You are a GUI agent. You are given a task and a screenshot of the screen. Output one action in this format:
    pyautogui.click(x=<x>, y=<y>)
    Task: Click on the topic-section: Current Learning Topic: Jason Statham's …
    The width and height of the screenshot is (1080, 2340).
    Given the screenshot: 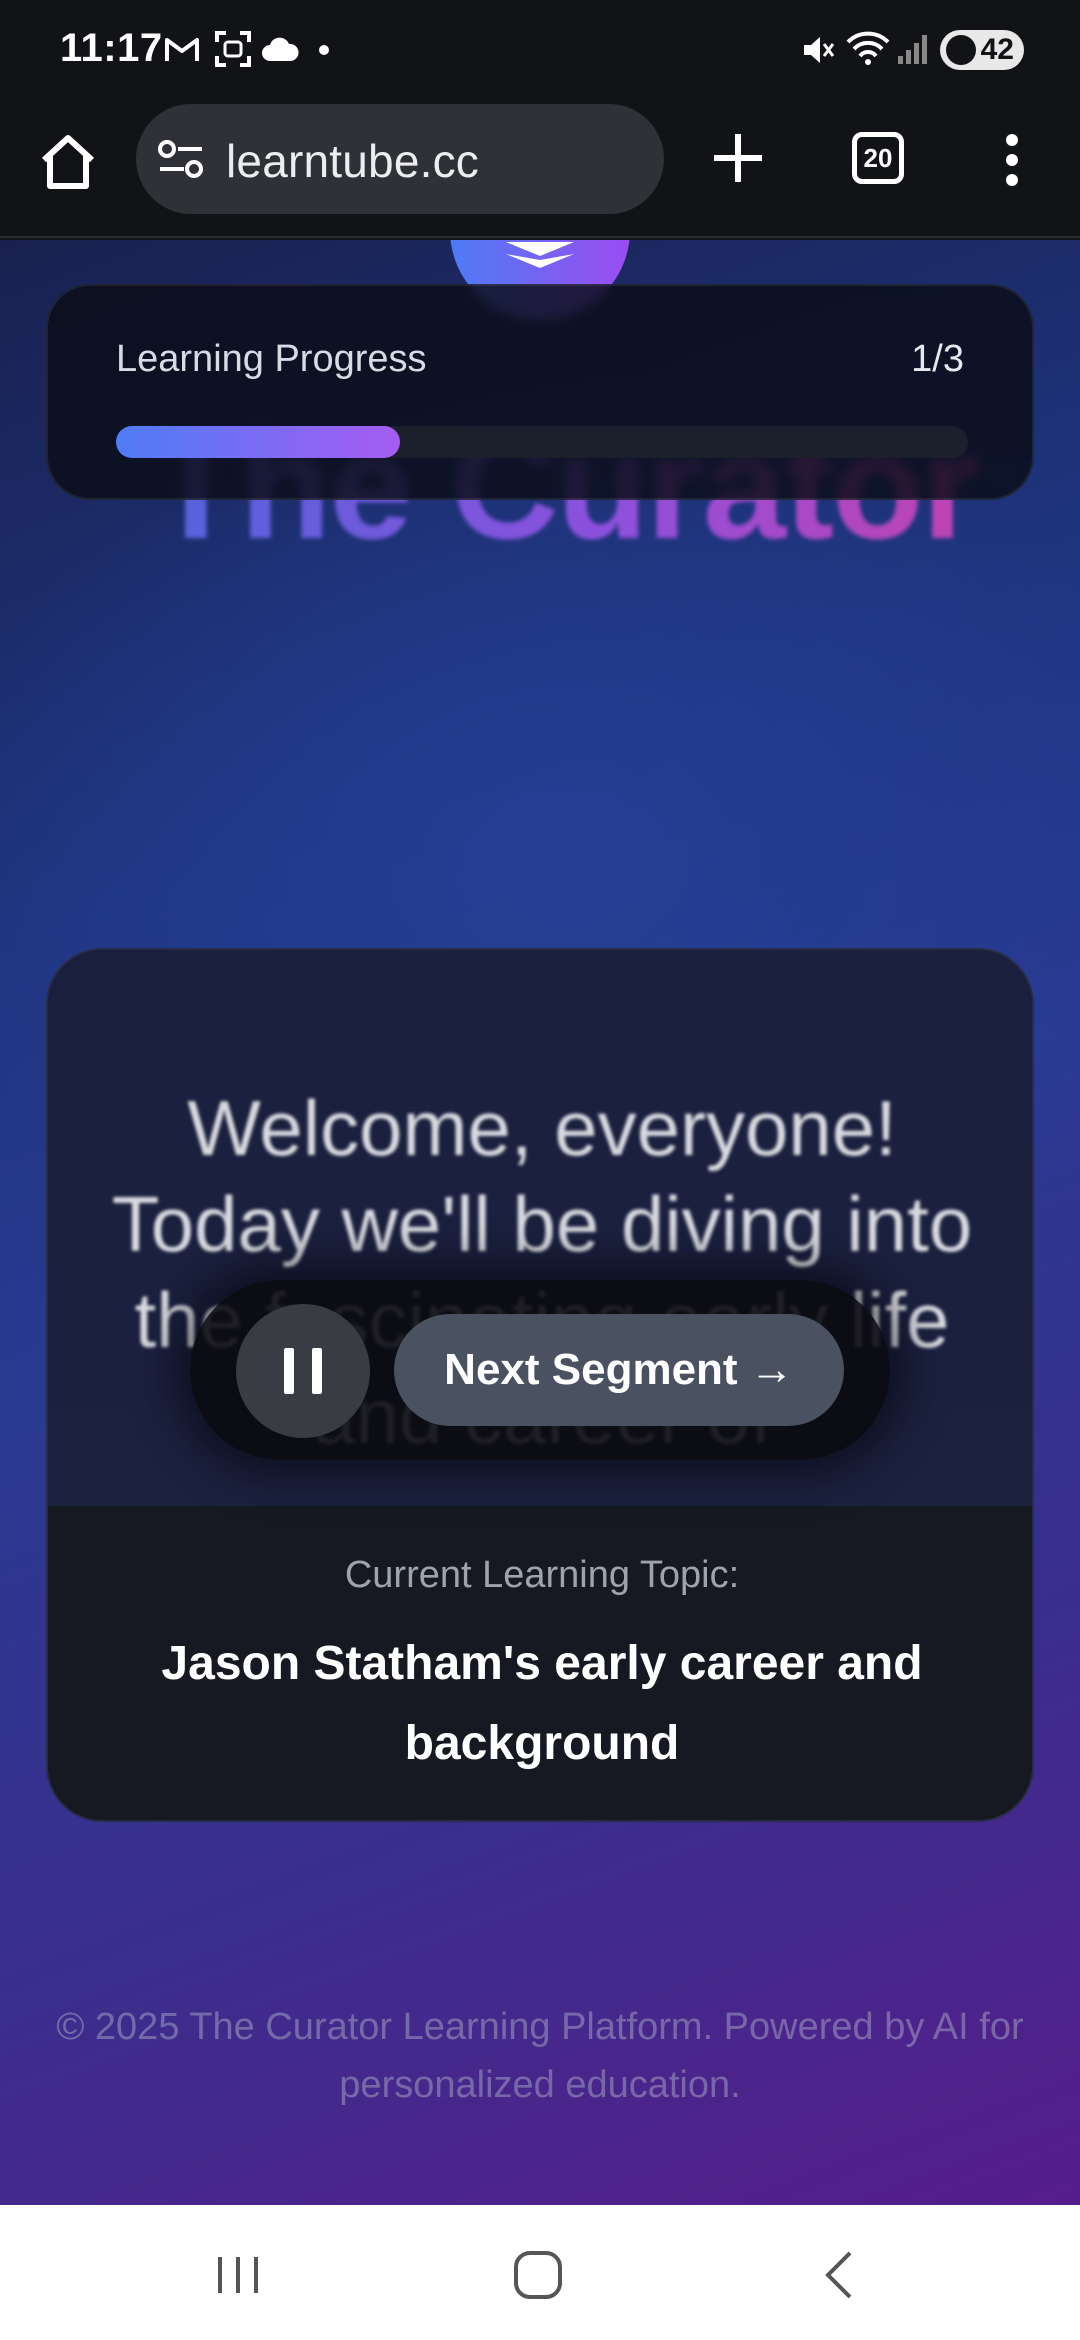 What is the action you would take?
    pyautogui.click(x=540, y=1663)
    